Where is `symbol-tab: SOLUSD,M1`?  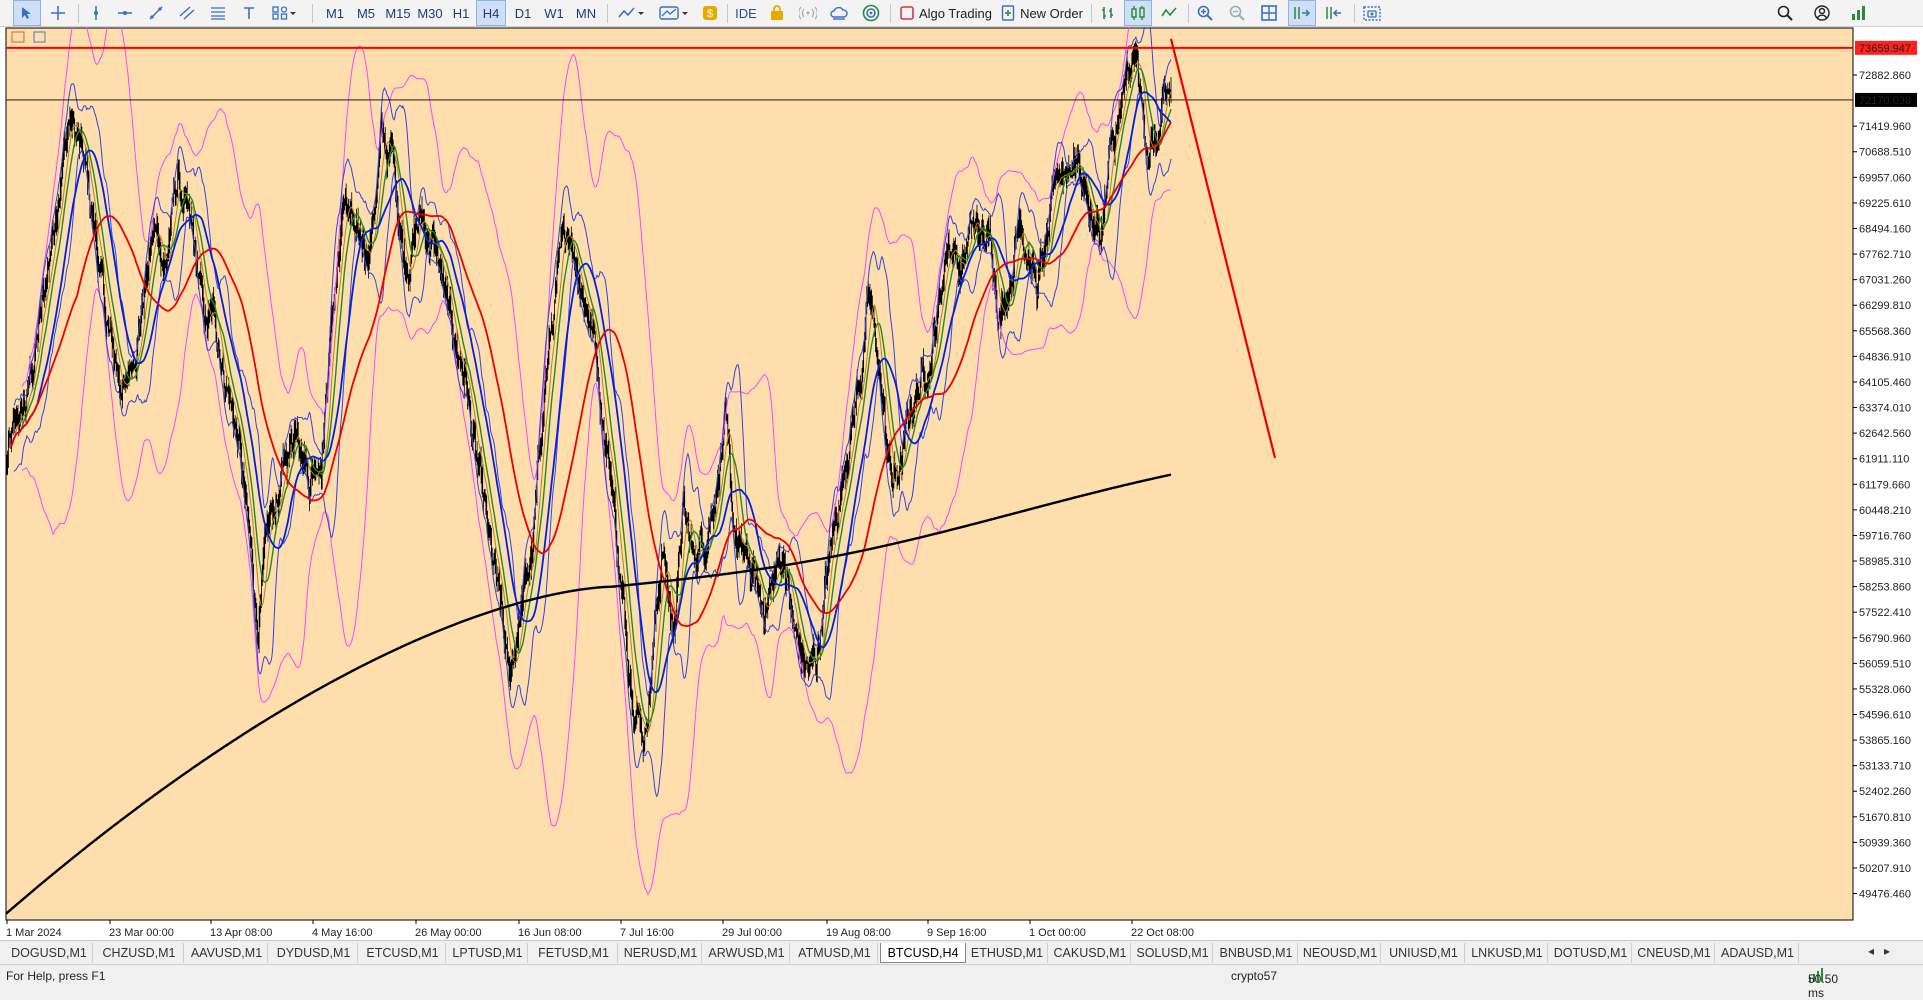
symbol-tab: SOLUSD,M1 is located at coordinates (1173, 953).